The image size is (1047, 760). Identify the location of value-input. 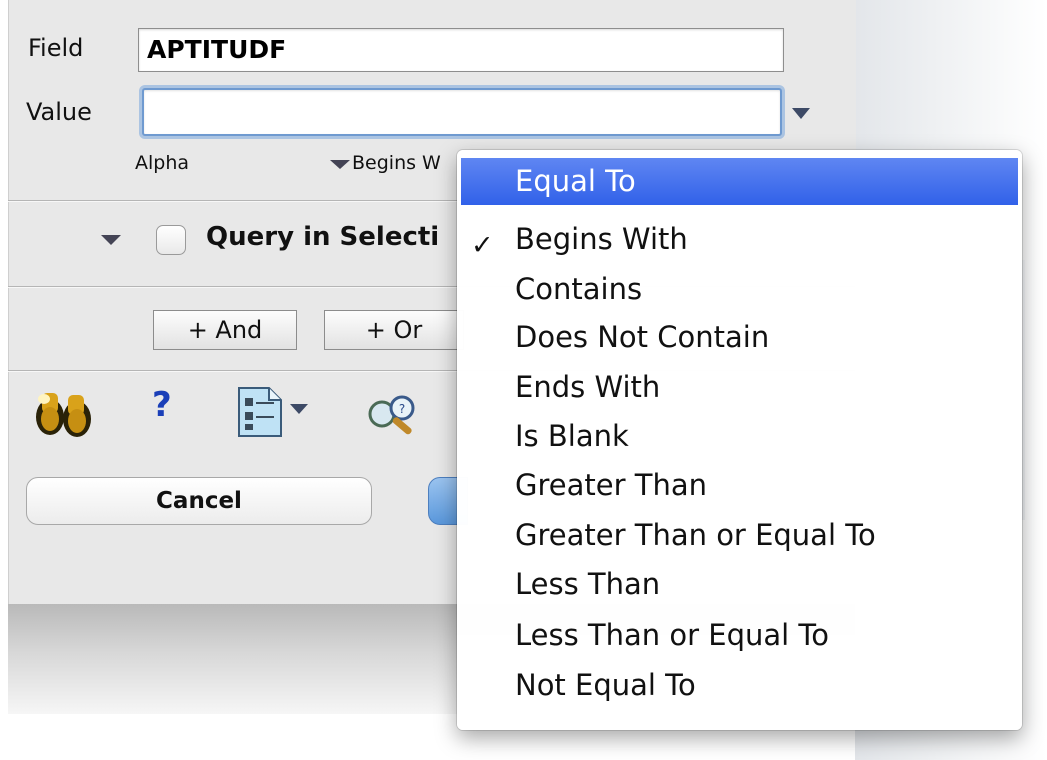
(462, 112).